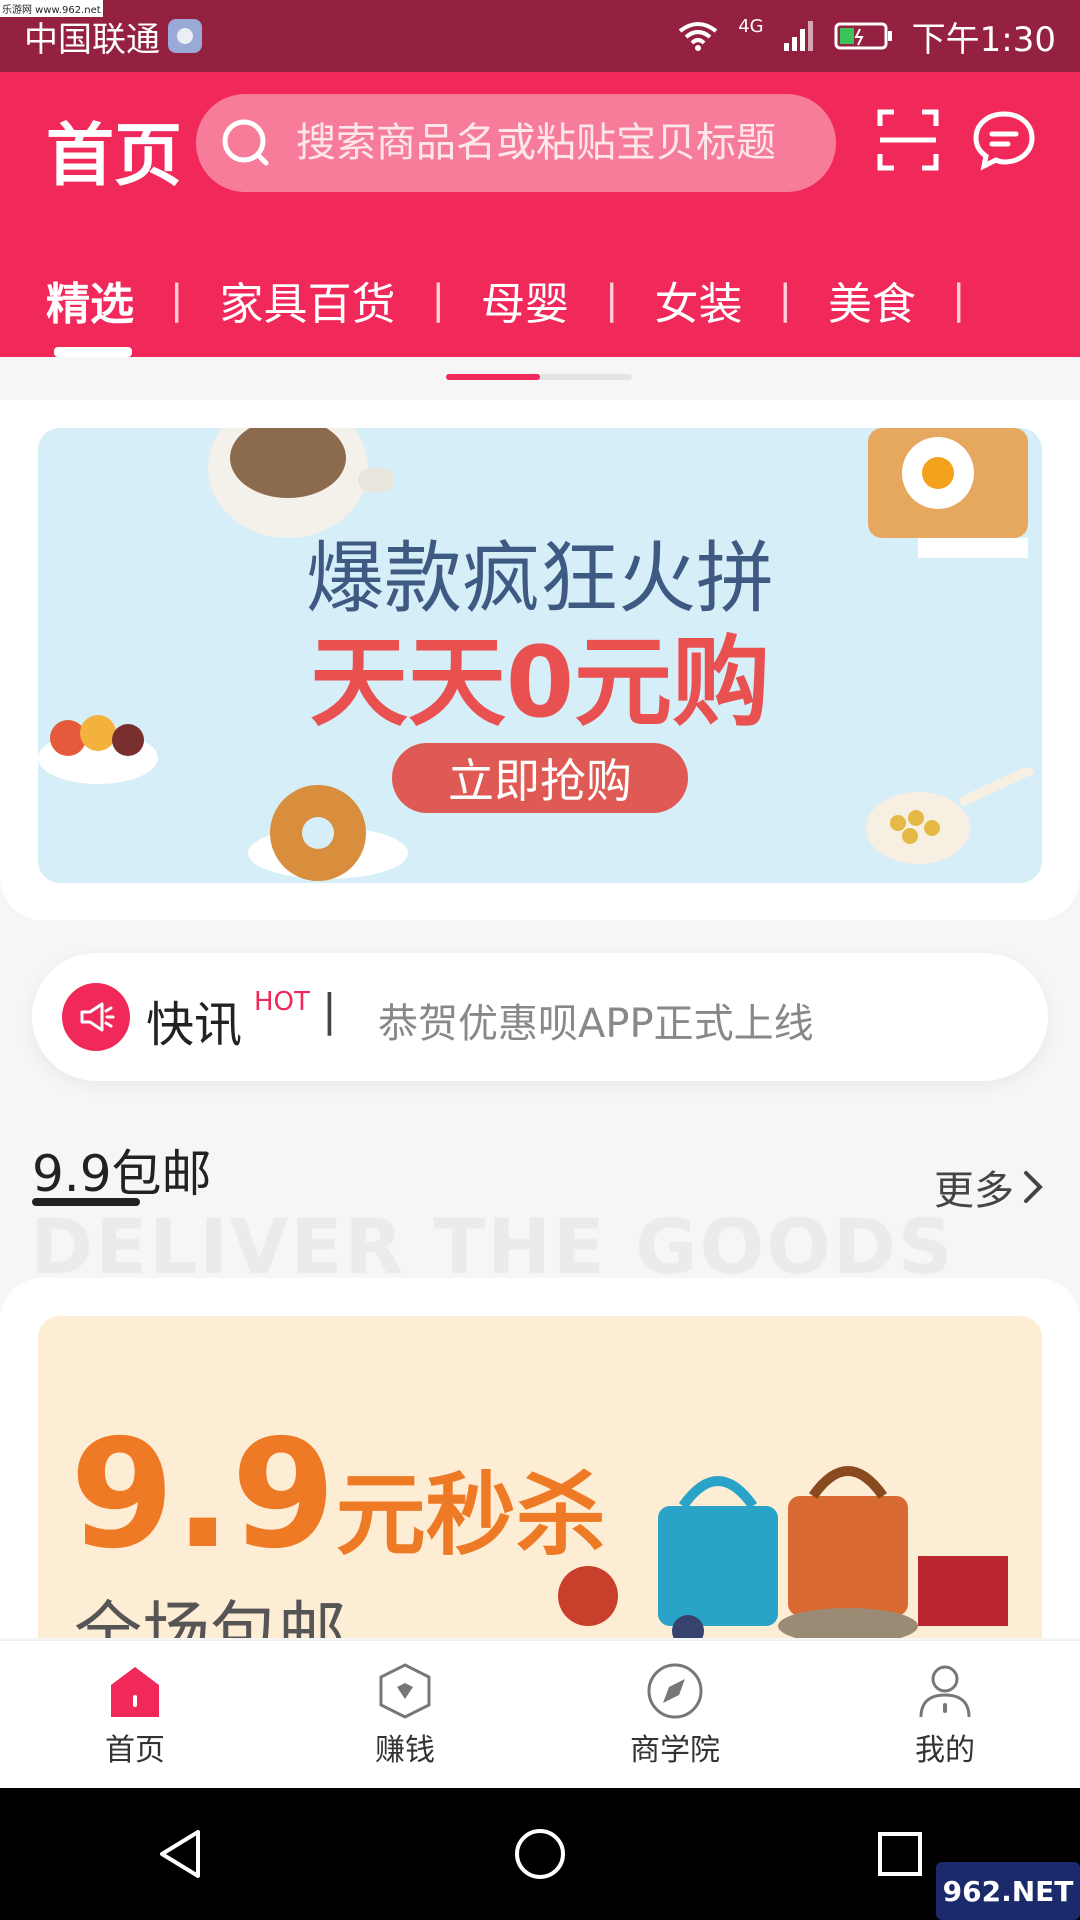  What do you see at coordinates (596, 1020) in the screenshot?
I see `news-message: 恭贺优惠呗APP正式上线` at bounding box center [596, 1020].